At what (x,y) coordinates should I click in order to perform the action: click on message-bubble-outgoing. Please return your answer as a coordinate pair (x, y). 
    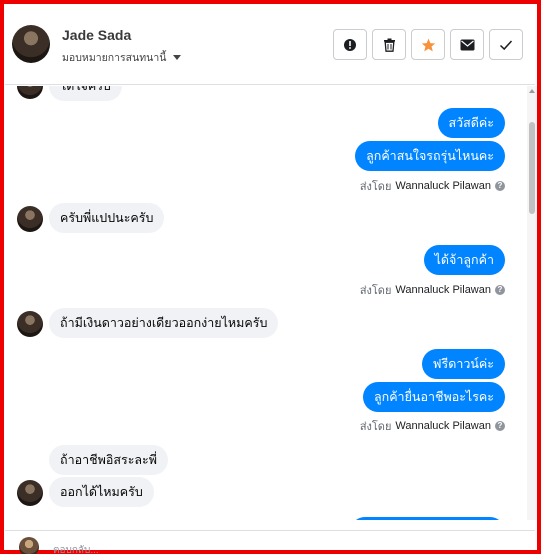
    Looking at the image, I should click on (427, 518).